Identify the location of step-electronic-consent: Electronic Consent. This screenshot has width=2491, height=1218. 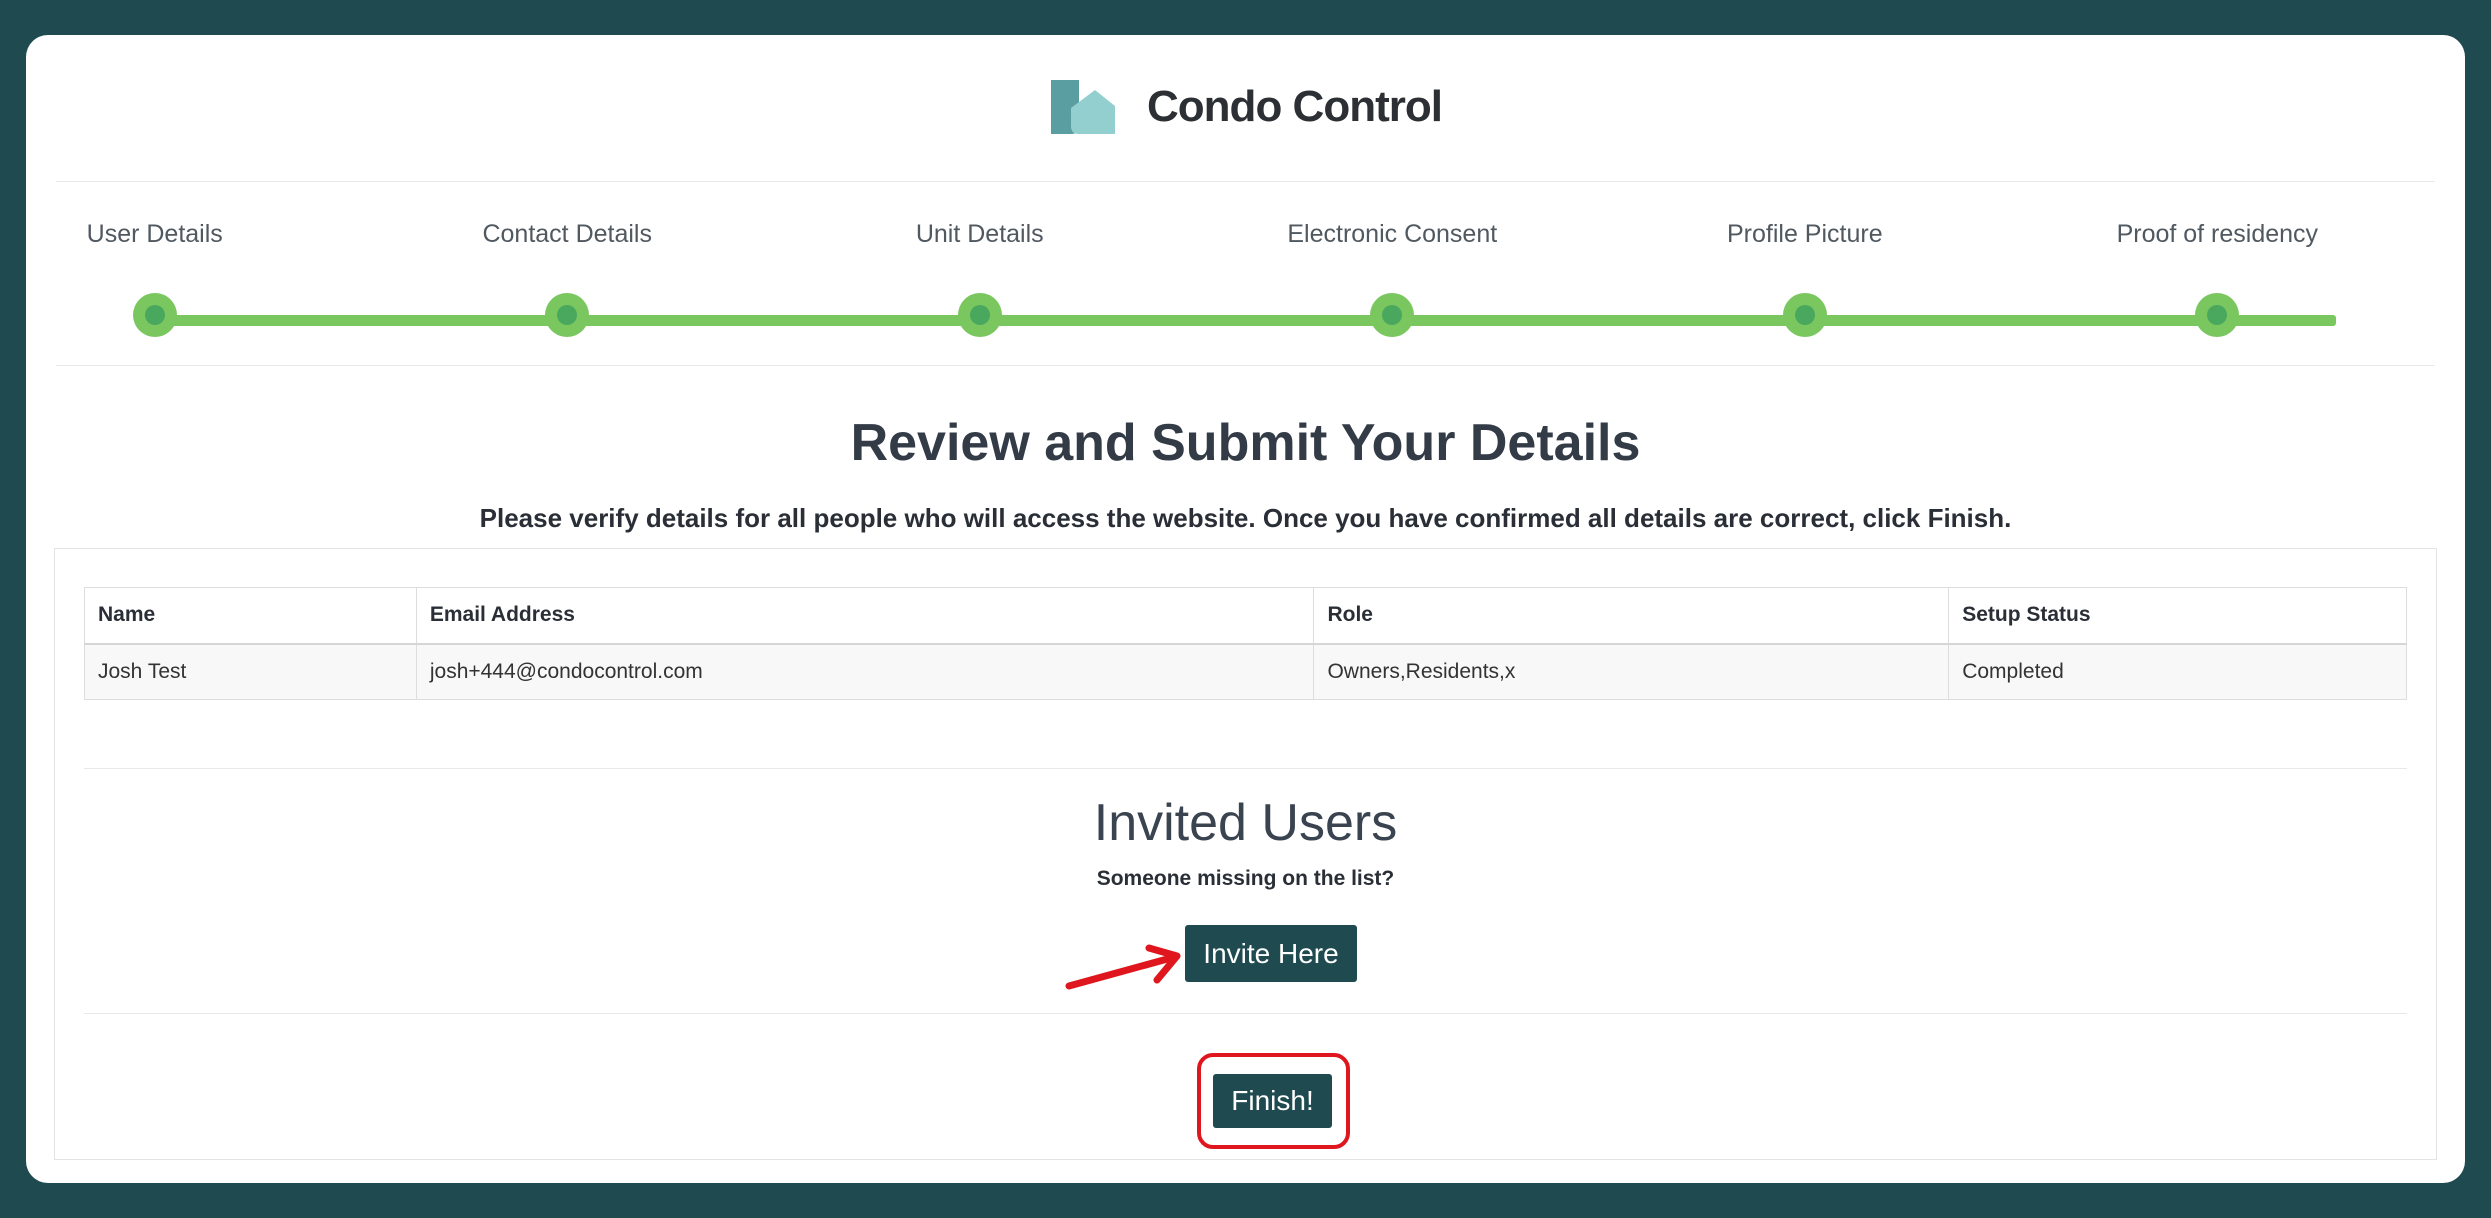
(1392, 276).